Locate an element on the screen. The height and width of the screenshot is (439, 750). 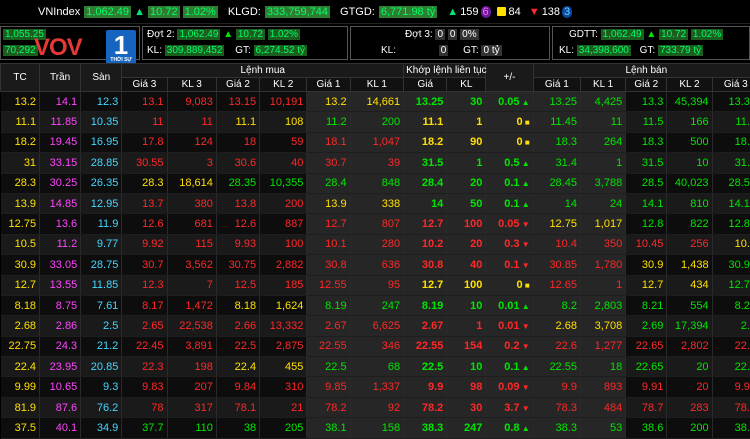
cell-sell-kl1: 1,017 is located at coordinates (602, 224).